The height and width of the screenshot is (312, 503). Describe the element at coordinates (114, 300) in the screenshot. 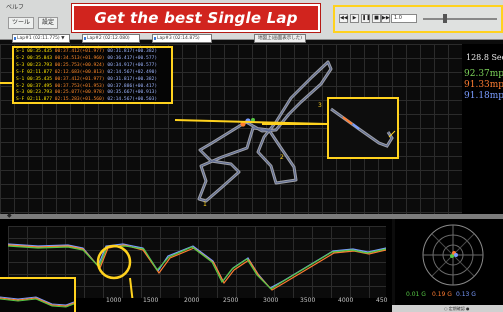

I see `x-tick: 1000` at that location.